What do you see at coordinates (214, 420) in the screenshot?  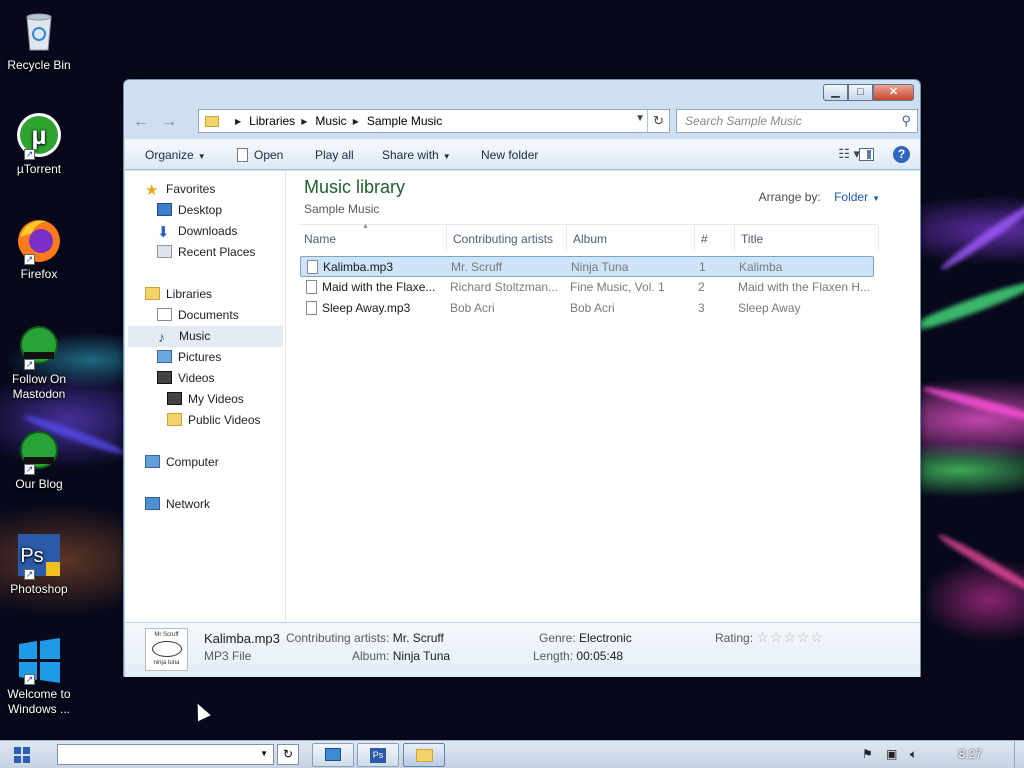 I see `nav-item-public-videos: Public Videos` at bounding box center [214, 420].